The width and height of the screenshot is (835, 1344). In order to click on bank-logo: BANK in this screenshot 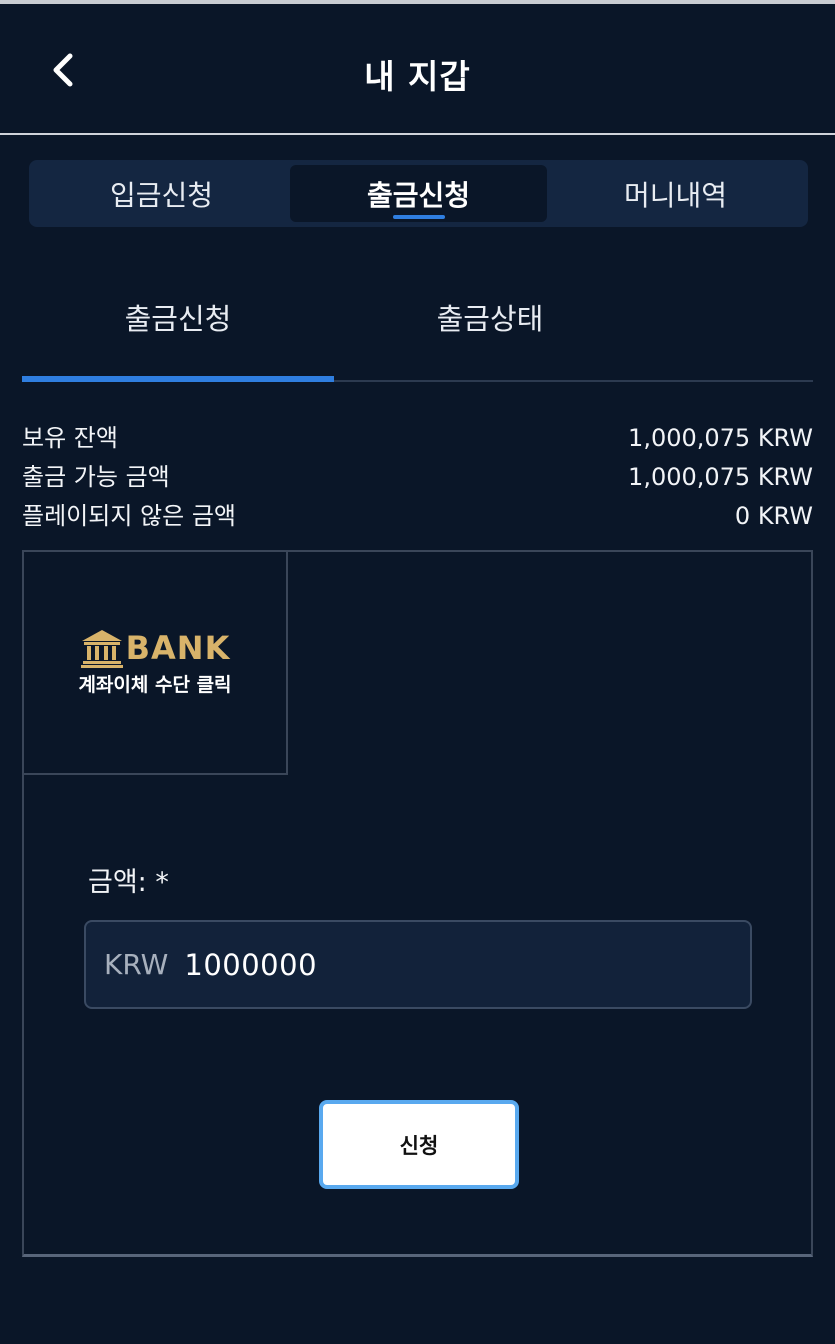, I will do `click(155, 648)`.